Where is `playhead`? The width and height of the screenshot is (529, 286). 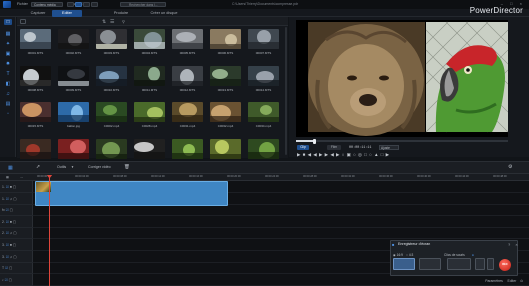
playhead is located at coordinates (49, 230).